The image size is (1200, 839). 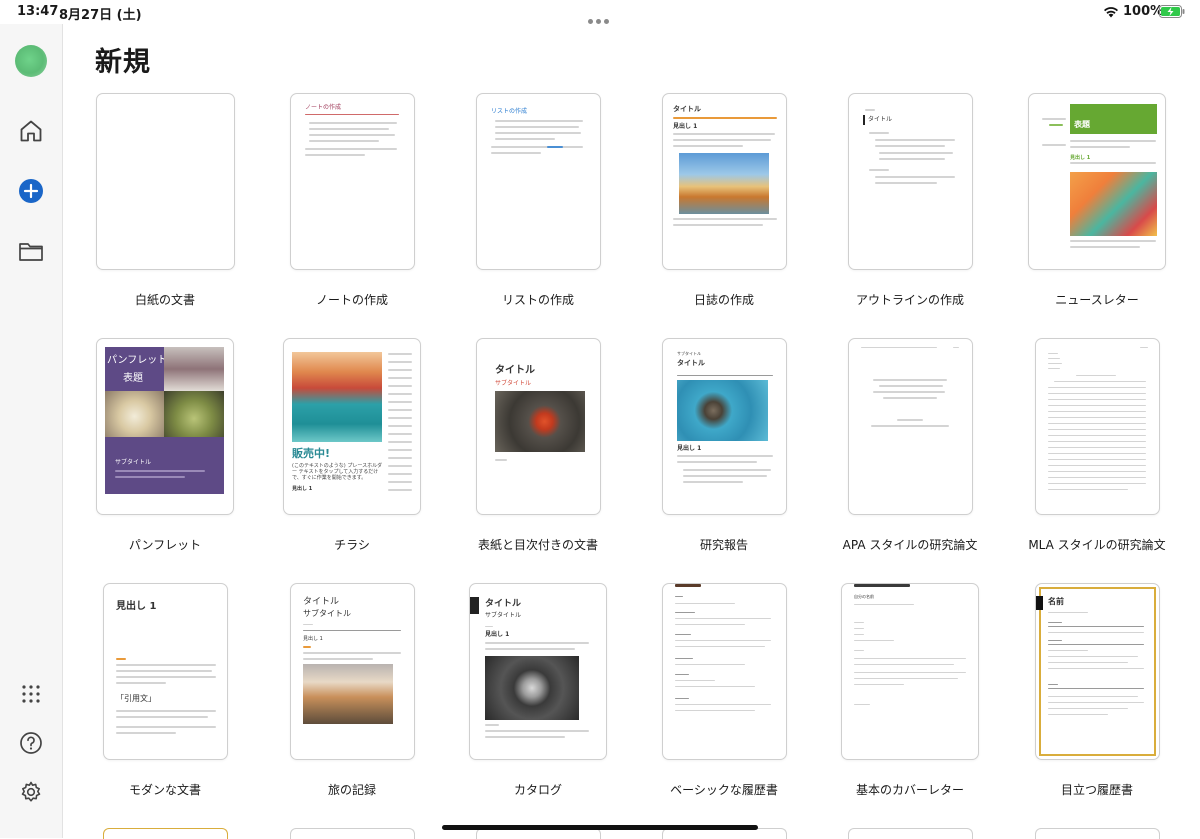 What do you see at coordinates (1082, 124) in the screenshot?
I see `thumb-heading: 表題` at bounding box center [1082, 124].